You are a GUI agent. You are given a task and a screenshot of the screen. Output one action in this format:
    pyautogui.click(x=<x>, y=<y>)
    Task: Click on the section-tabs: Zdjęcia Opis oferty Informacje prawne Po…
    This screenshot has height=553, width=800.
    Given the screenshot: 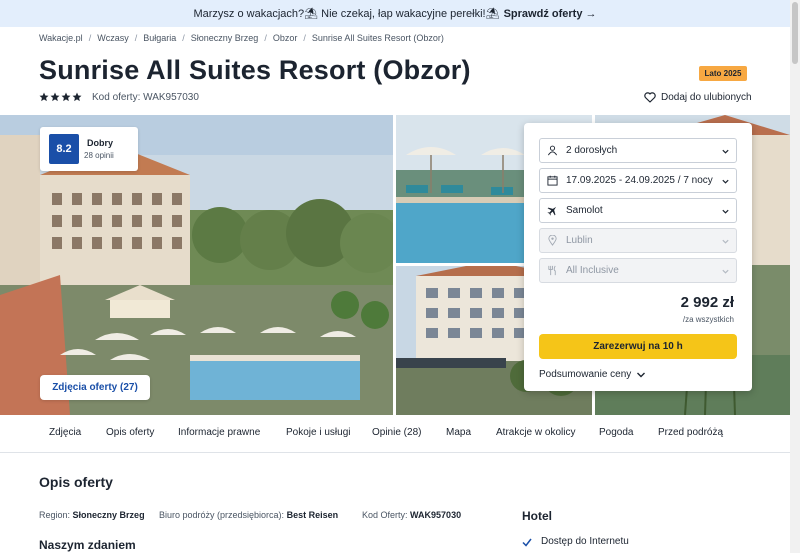 What is the action you would take?
    pyautogui.click(x=395, y=434)
    